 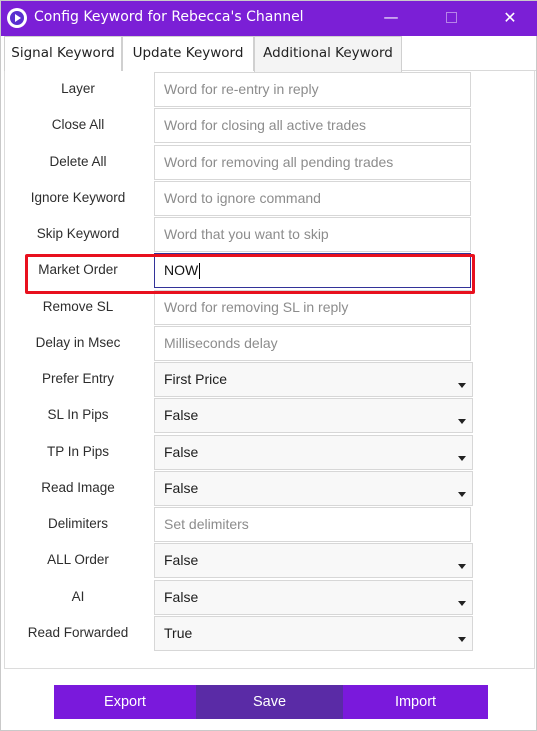 I want to click on all-order-selected-value: False, so click(x=181, y=560).